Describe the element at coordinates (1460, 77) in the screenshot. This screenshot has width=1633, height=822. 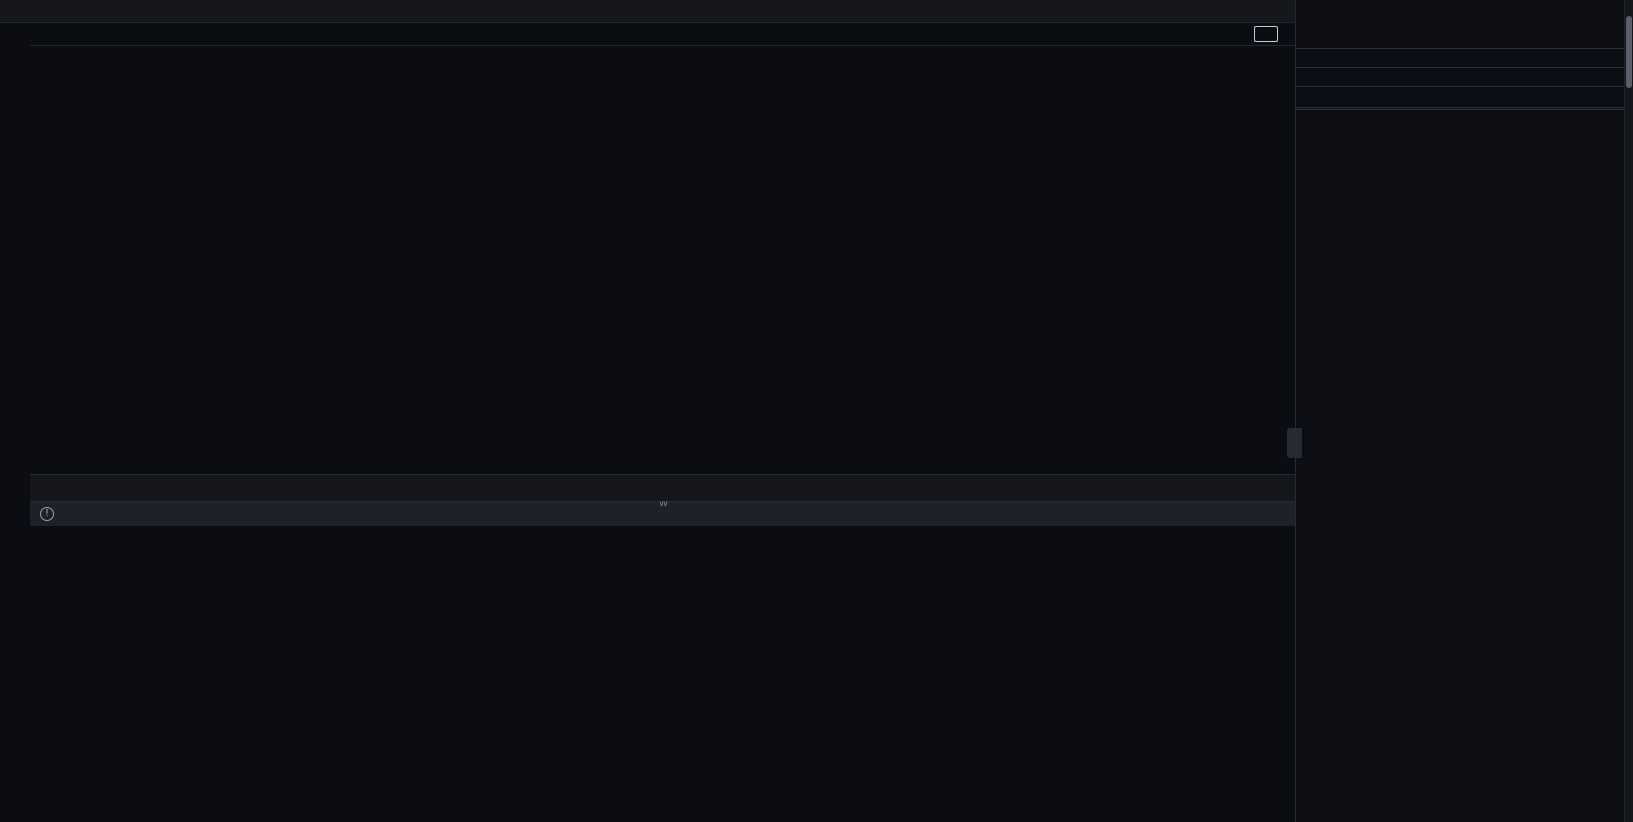
I see `nav-trend-row` at that location.